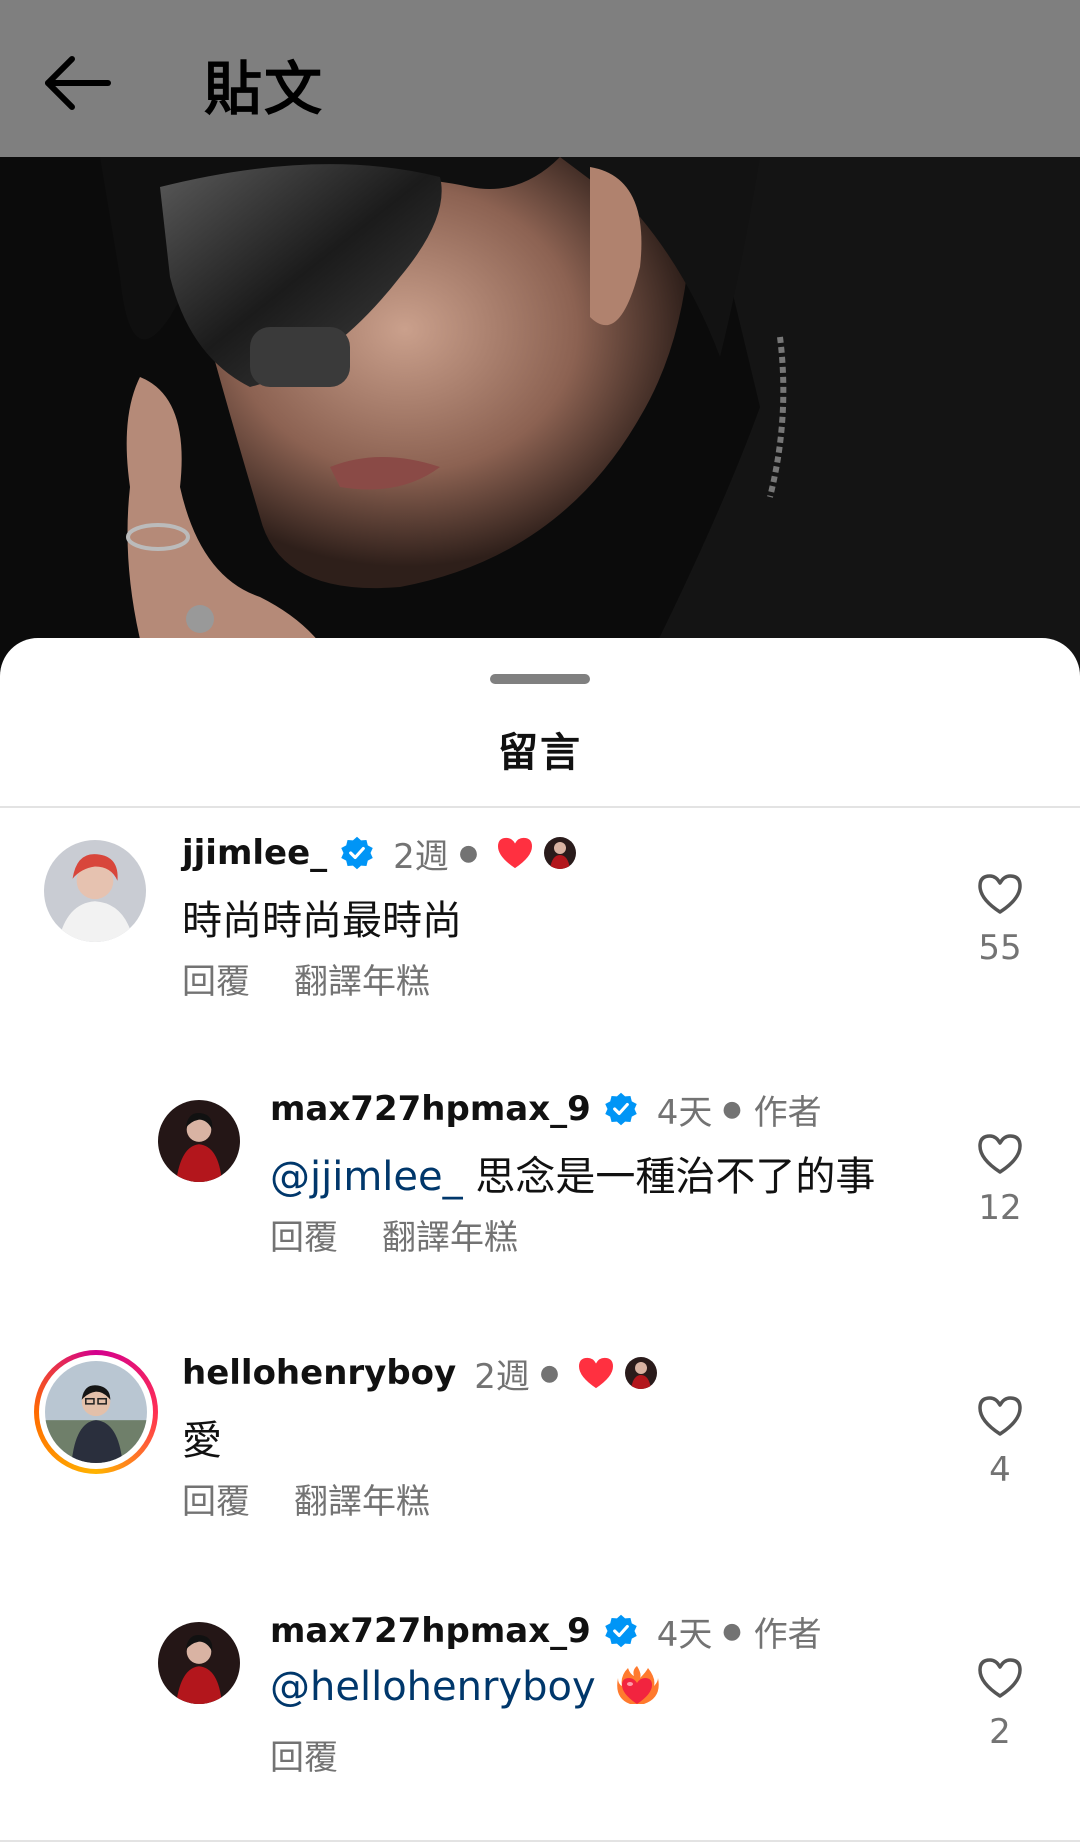 This screenshot has width=1080, height=1844. What do you see at coordinates (1000, 1180) in the screenshot?
I see `like-column: 12` at bounding box center [1000, 1180].